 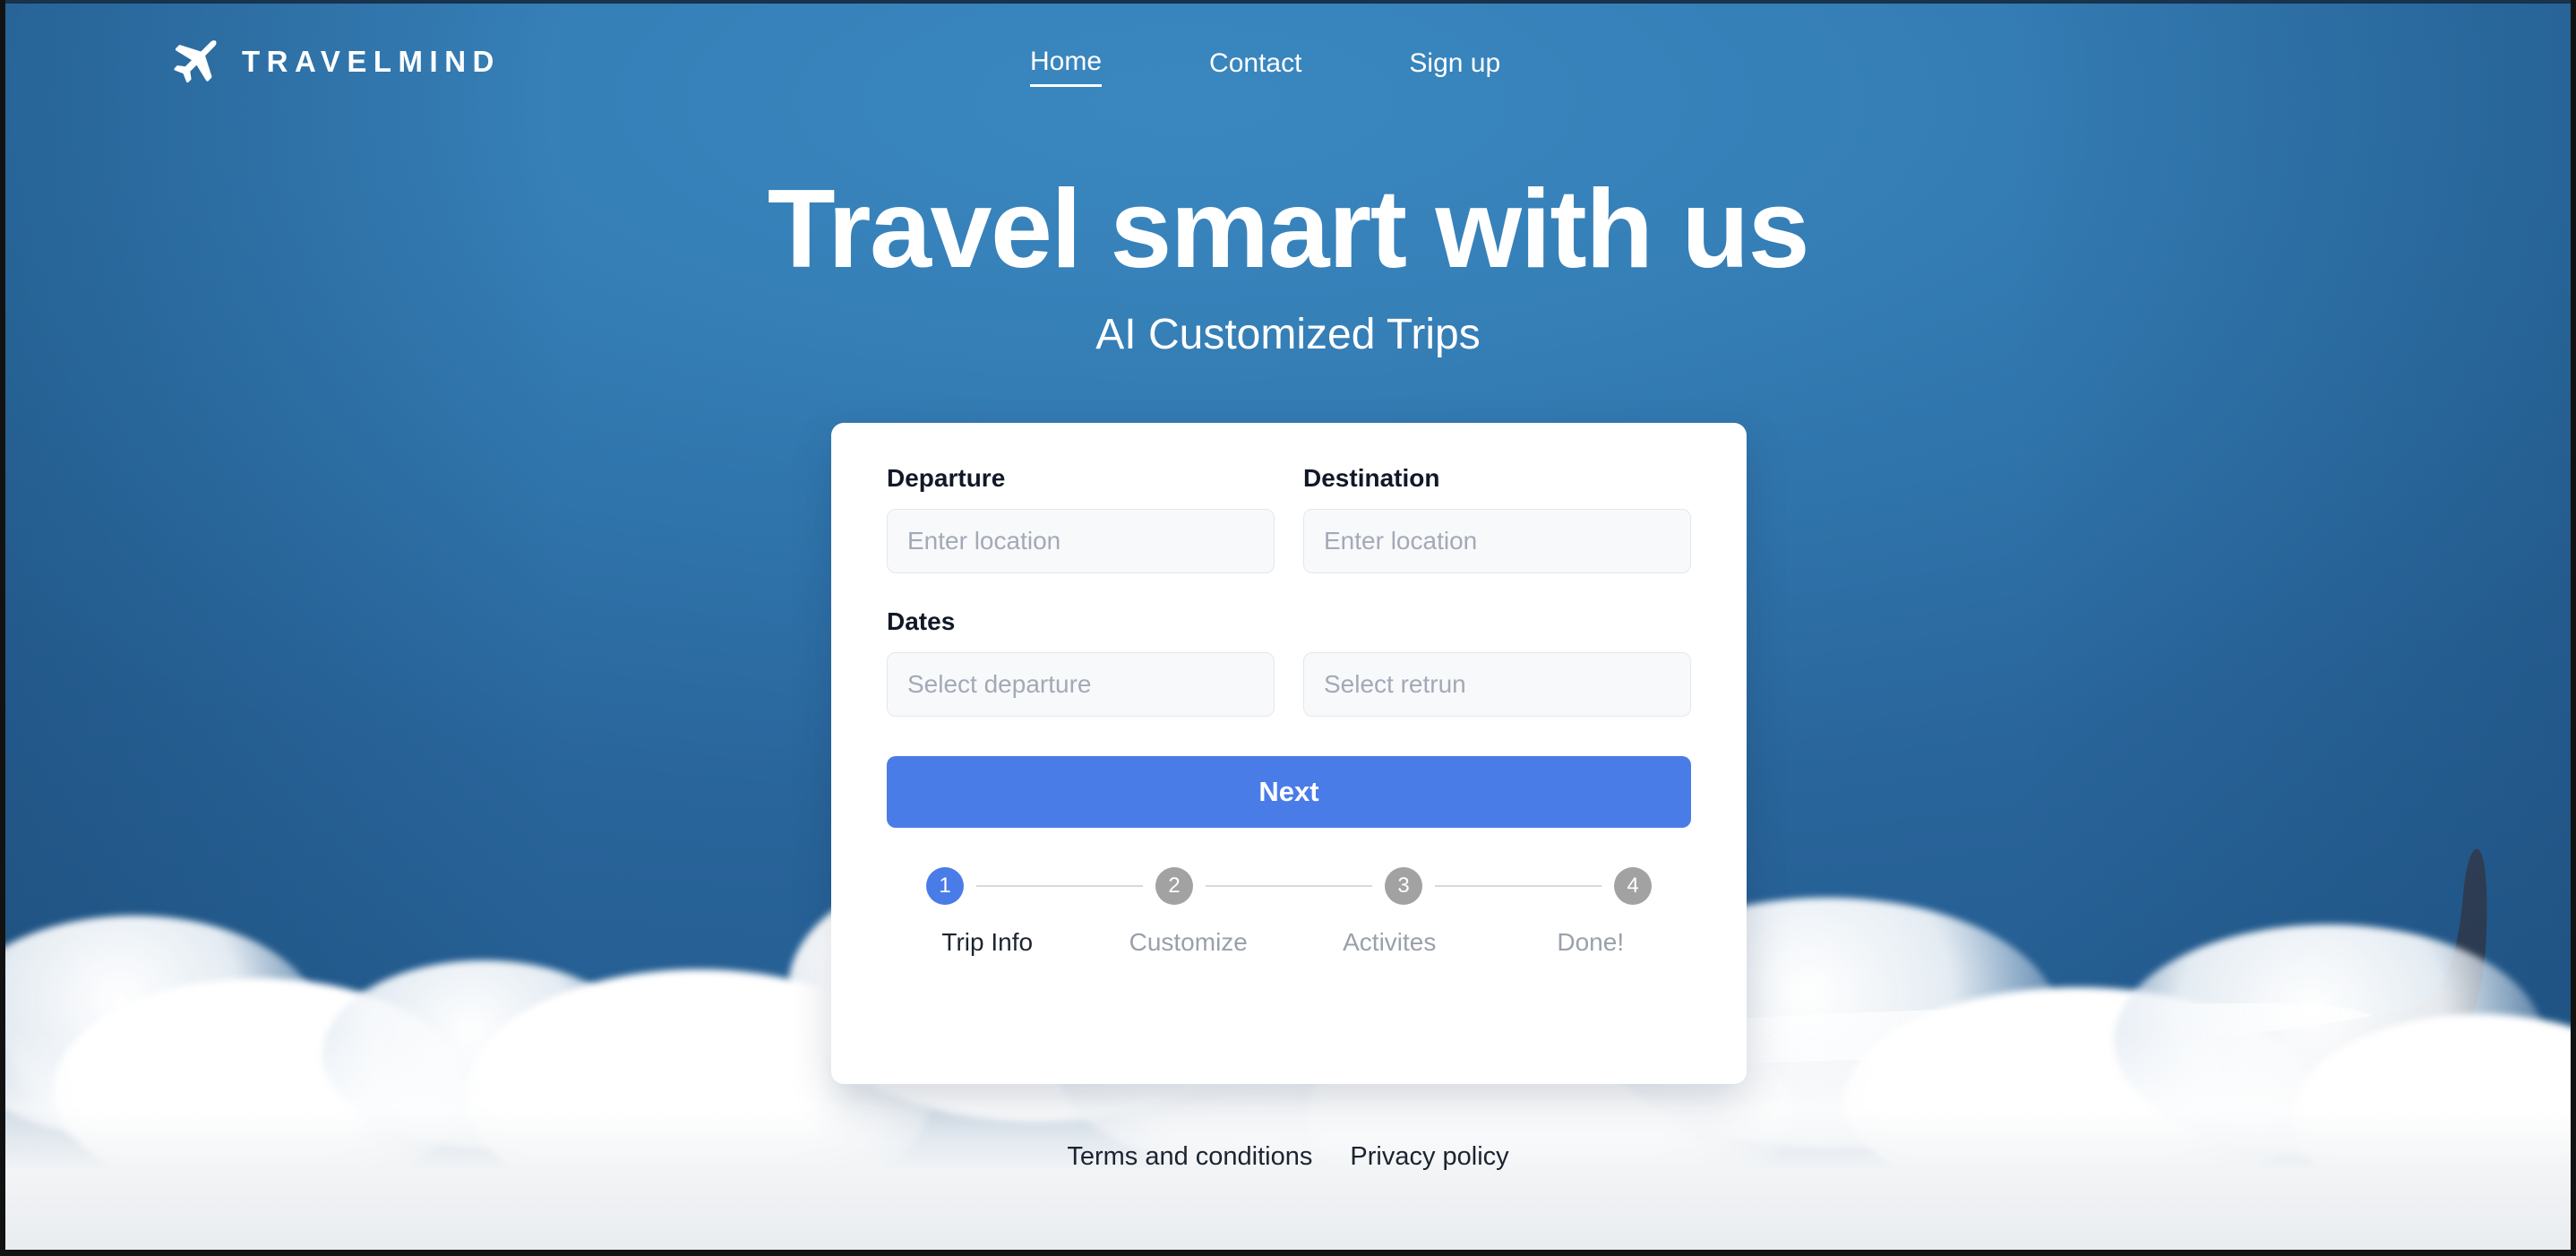 I want to click on step-label-activities: Activites, so click(x=1390, y=942).